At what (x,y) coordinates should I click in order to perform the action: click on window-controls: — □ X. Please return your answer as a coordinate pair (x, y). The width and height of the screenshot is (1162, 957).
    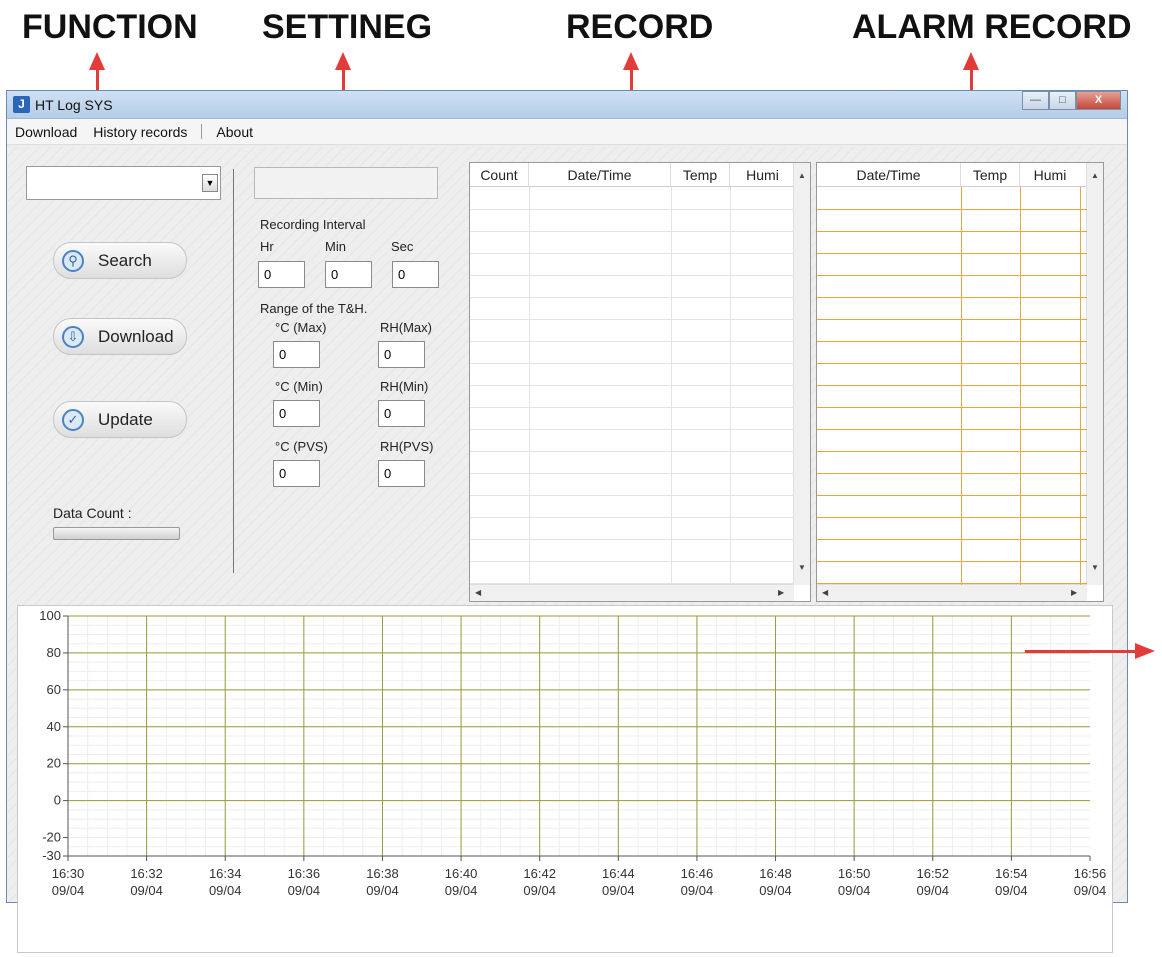
    Looking at the image, I should click on (1071, 100).